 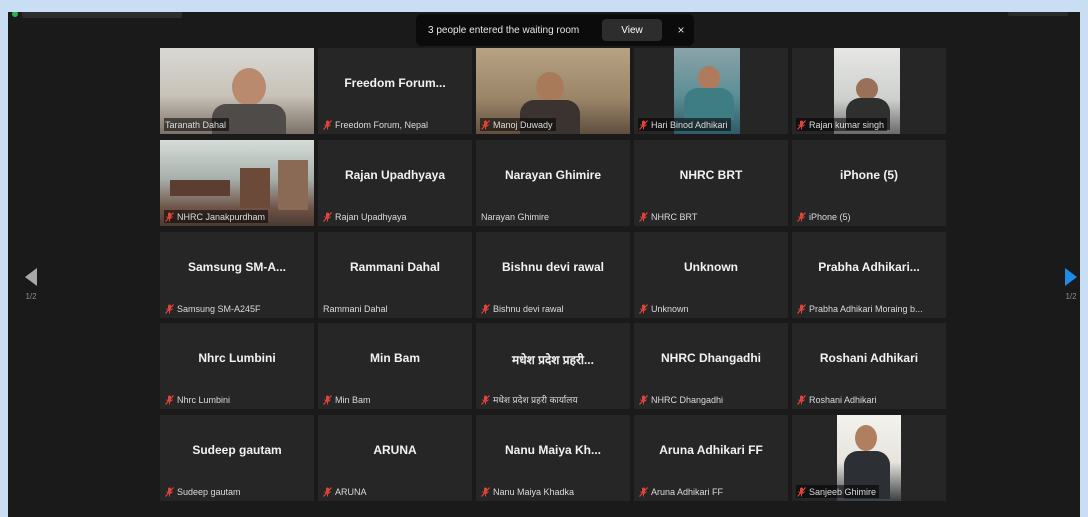 What do you see at coordinates (528, 308) in the screenshot?
I see `participant-name: Bishnu devi rawal` at bounding box center [528, 308].